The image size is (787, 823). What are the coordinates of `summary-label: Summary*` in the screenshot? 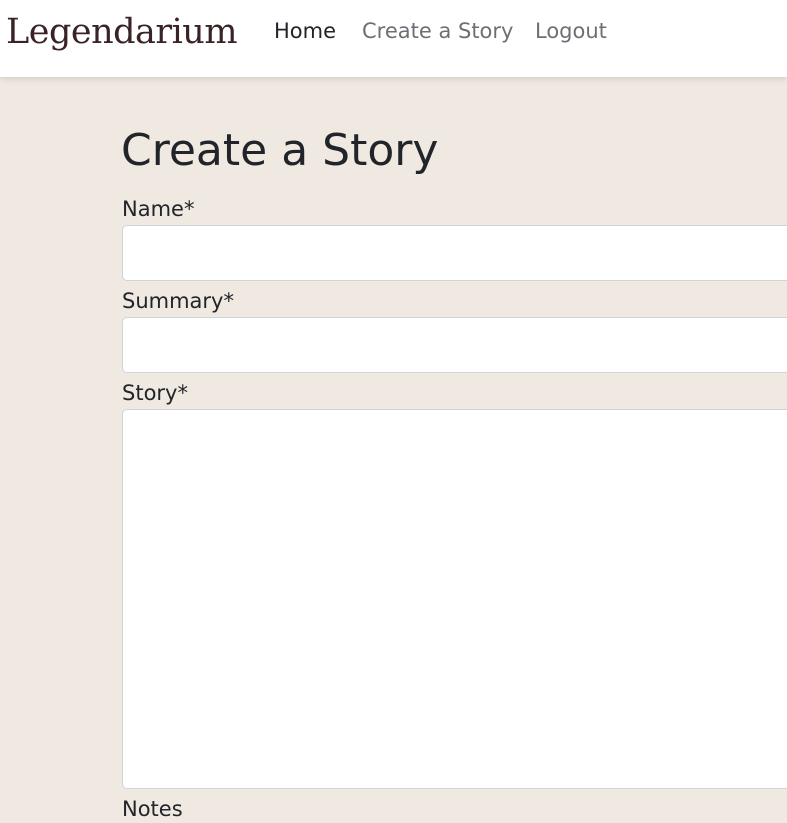 It's located at (178, 301).